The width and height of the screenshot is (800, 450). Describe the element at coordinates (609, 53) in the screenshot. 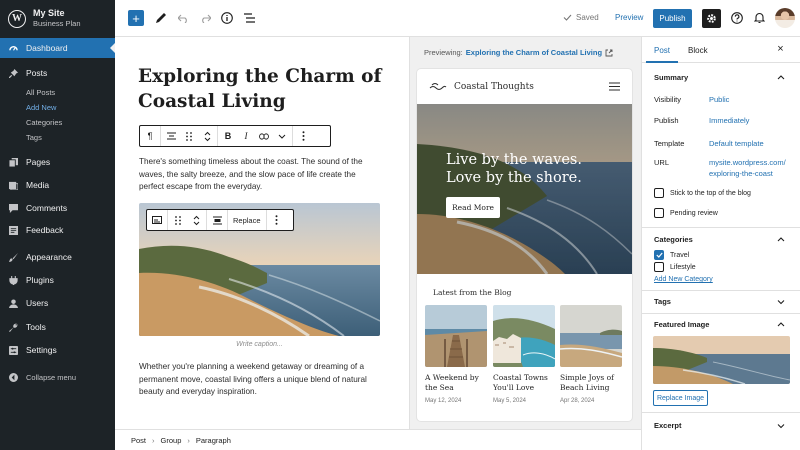

I see `external-link-icon` at that location.